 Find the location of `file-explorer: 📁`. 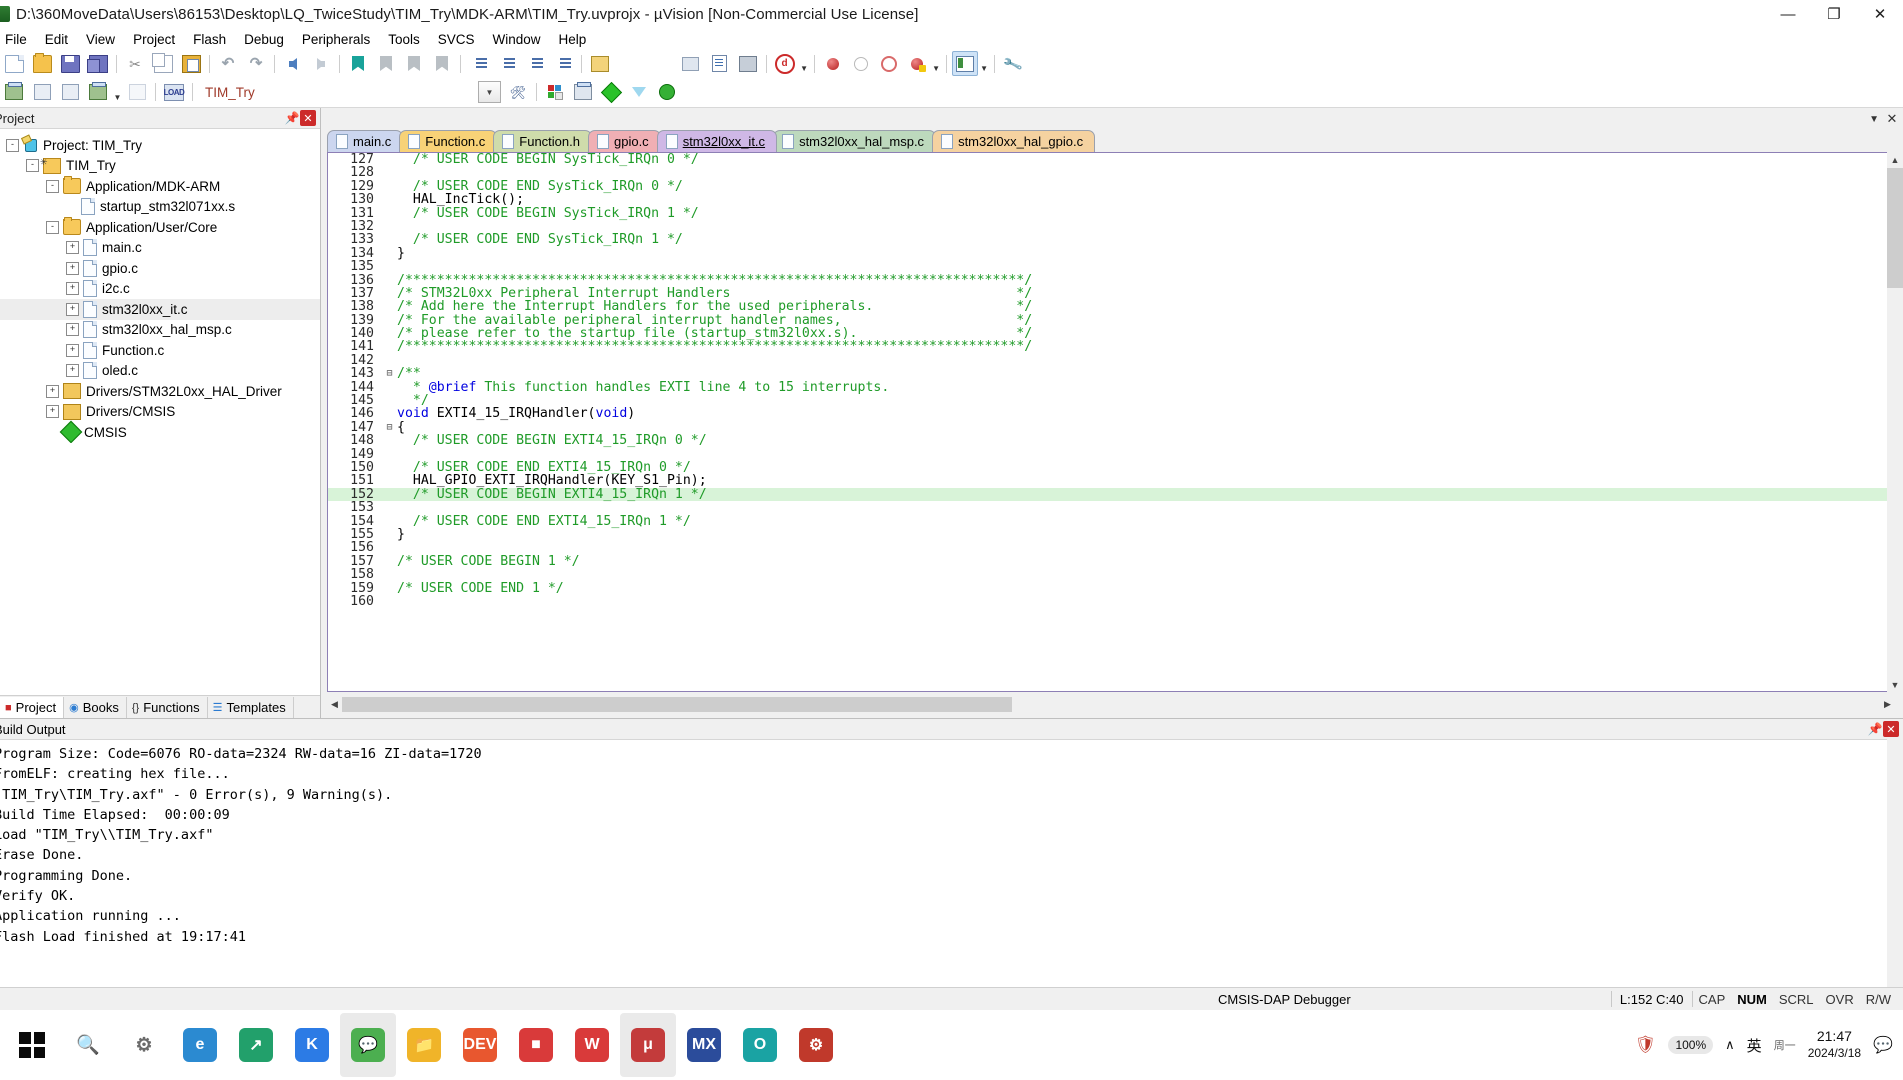

file-explorer: 📁 is located at coordinates (424, 1045).